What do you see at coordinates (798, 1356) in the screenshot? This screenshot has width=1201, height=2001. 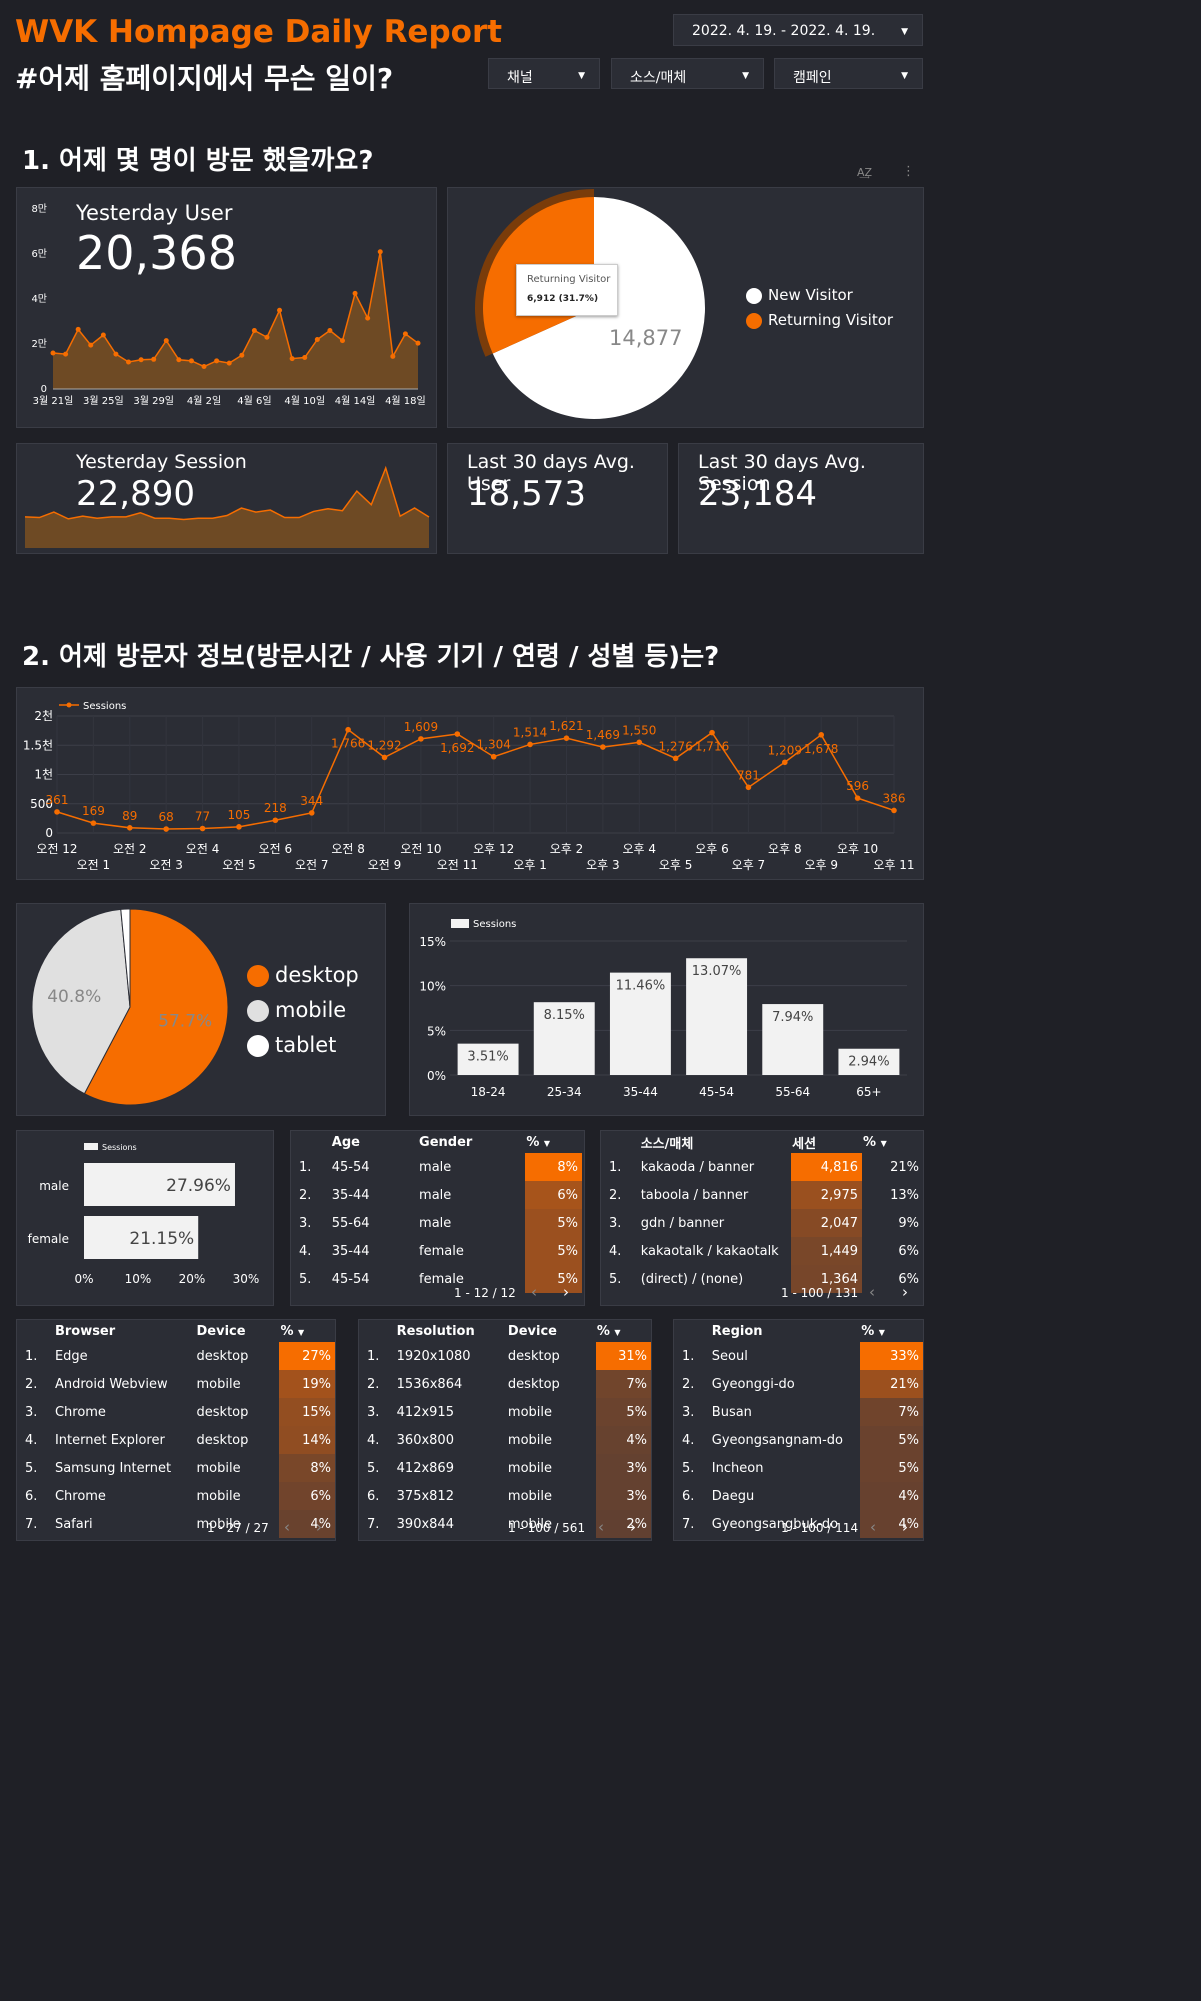 I see `table-row: 1. Seoul 33%` at bounding box center [798, 1356].